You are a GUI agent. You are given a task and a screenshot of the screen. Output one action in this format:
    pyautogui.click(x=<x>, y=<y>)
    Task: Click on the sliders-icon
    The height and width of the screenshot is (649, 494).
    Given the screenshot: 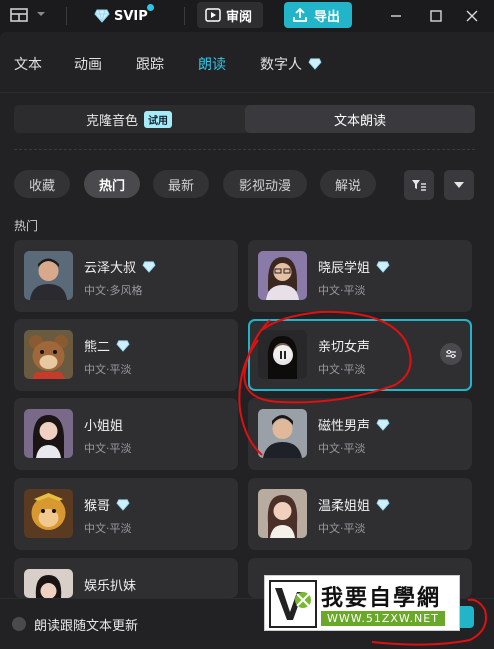 What is the action you would take?
    pyautogui.click(x=451, y=354)
    